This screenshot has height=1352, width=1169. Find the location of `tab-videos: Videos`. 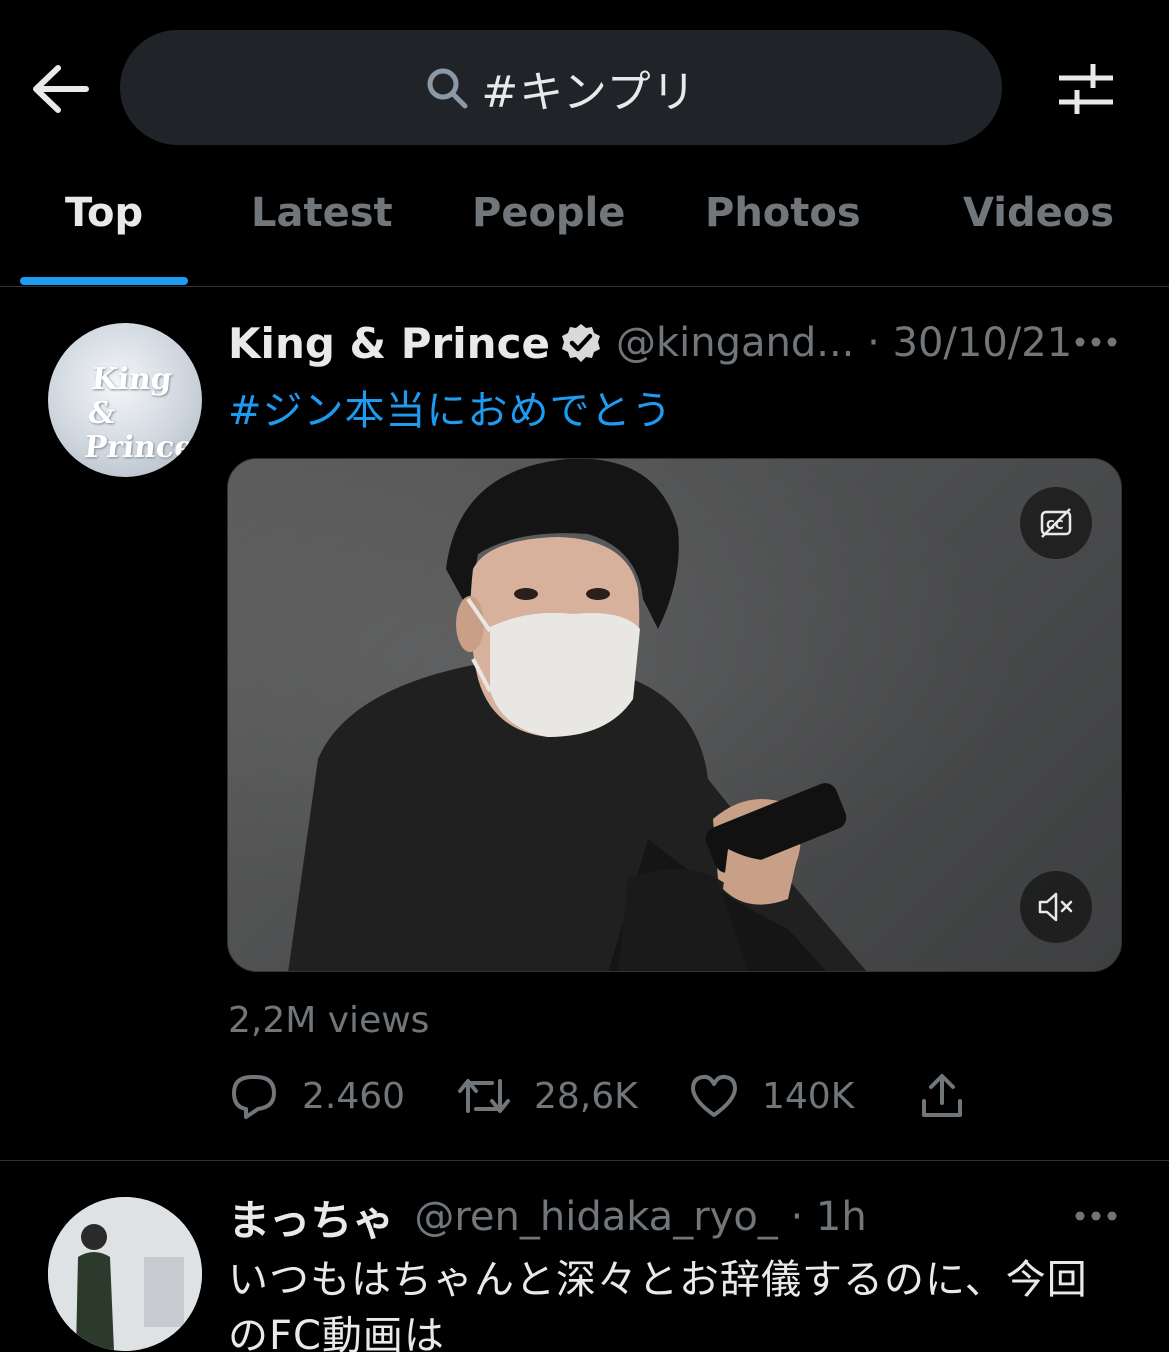

tab-videos: Videos is located at coordinates (1038, 213).